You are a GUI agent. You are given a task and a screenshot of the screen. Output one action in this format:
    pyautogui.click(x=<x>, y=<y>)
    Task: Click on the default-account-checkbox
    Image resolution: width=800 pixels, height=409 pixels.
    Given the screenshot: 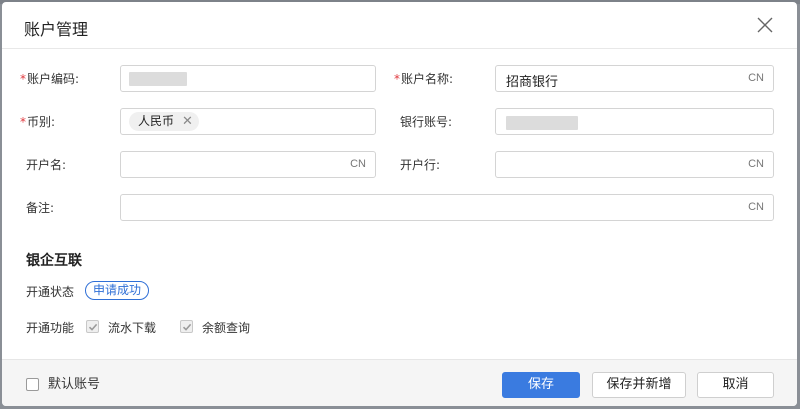 What is the action you would take?
    pyautogui.click(x=32, y=384)
    